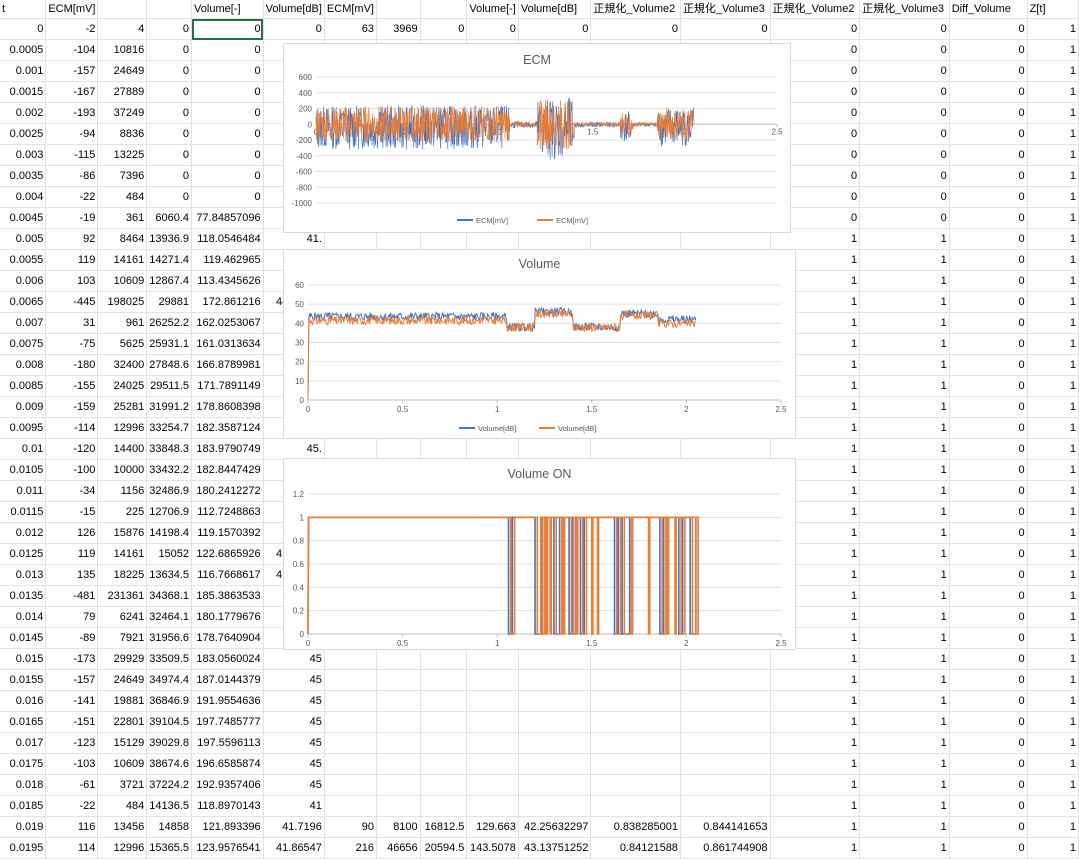  I want to click on cell: 8100, so click(398, 827).